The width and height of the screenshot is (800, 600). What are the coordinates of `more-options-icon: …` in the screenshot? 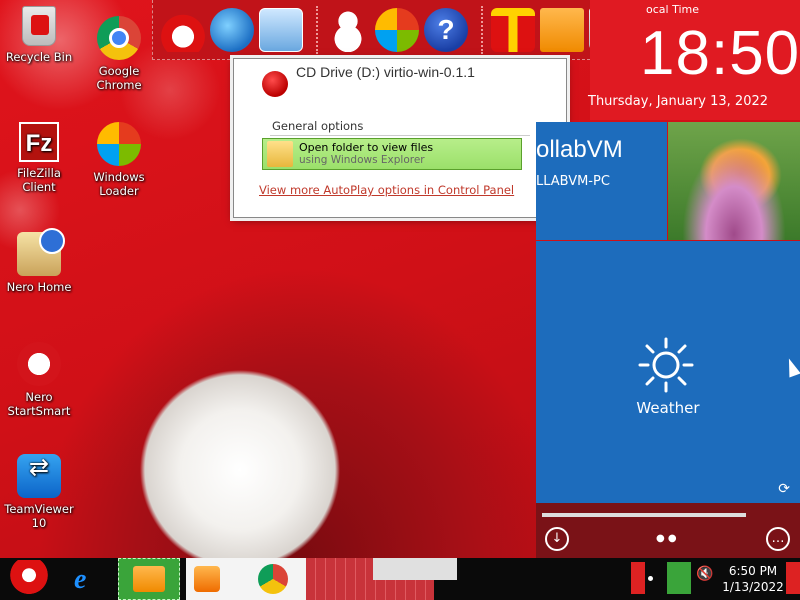 It's located at (778, 539).